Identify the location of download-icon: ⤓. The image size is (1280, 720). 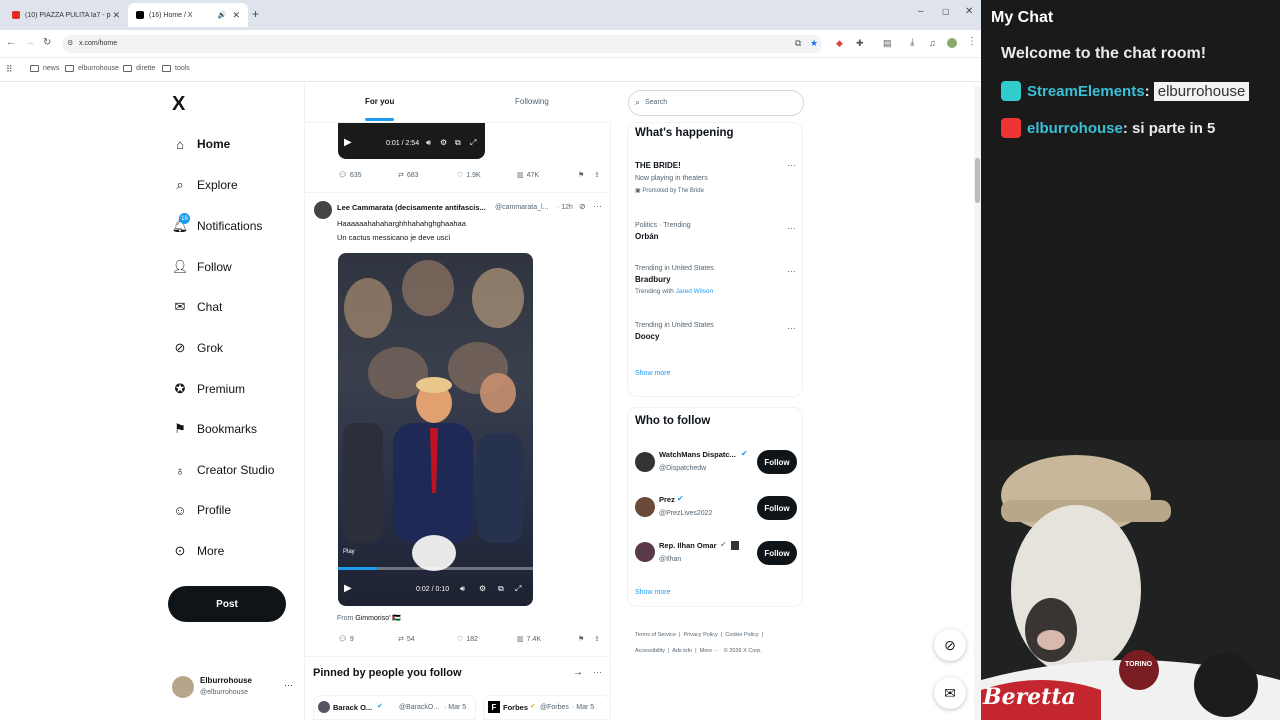
(912, 42).